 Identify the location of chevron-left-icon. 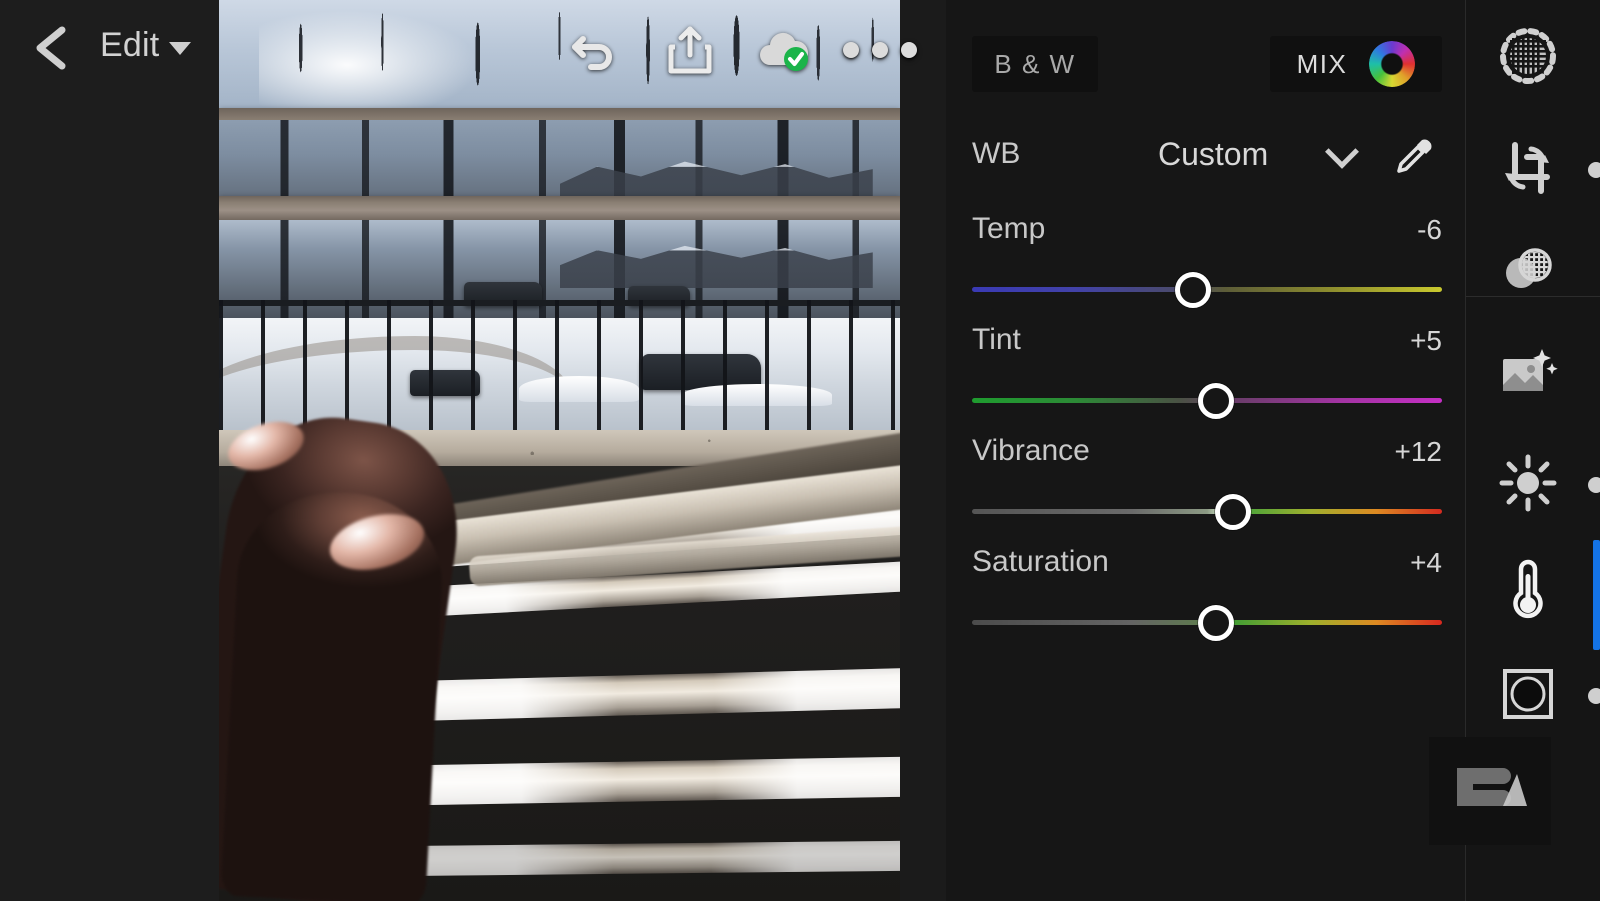
(52, 48).